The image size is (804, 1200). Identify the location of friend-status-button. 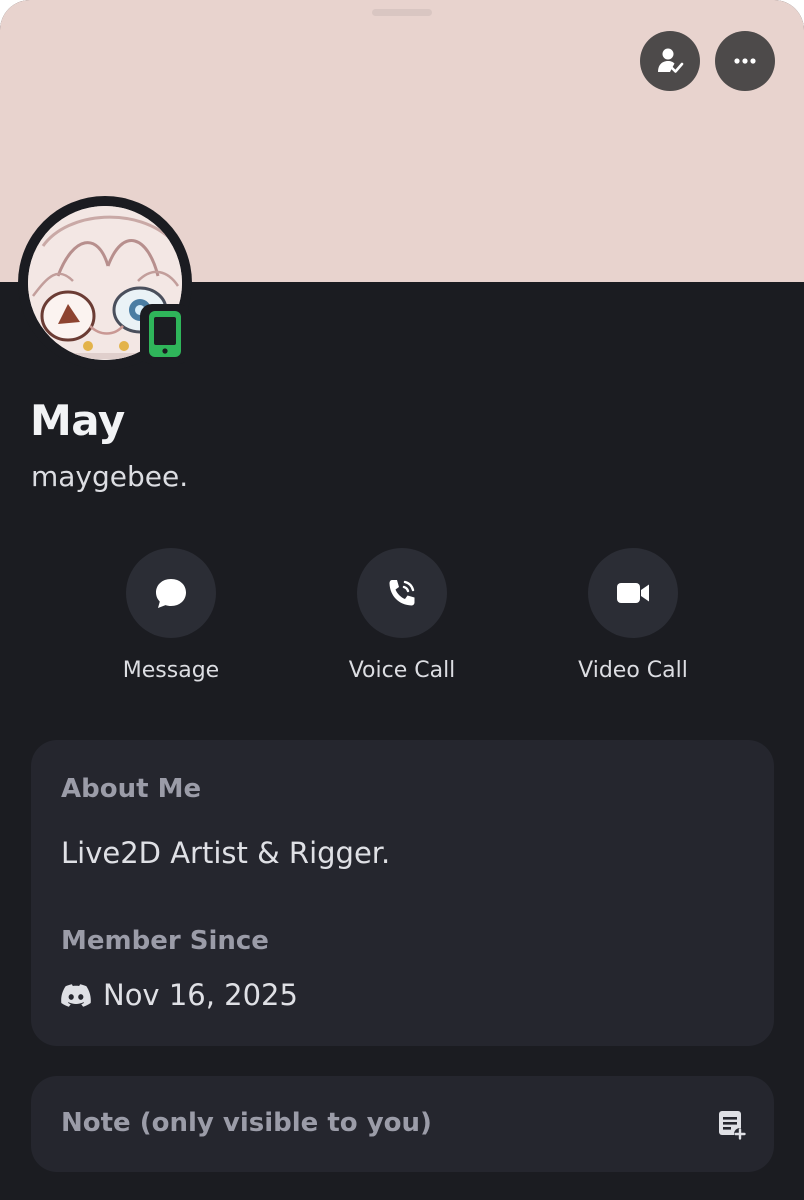
(670, 61).